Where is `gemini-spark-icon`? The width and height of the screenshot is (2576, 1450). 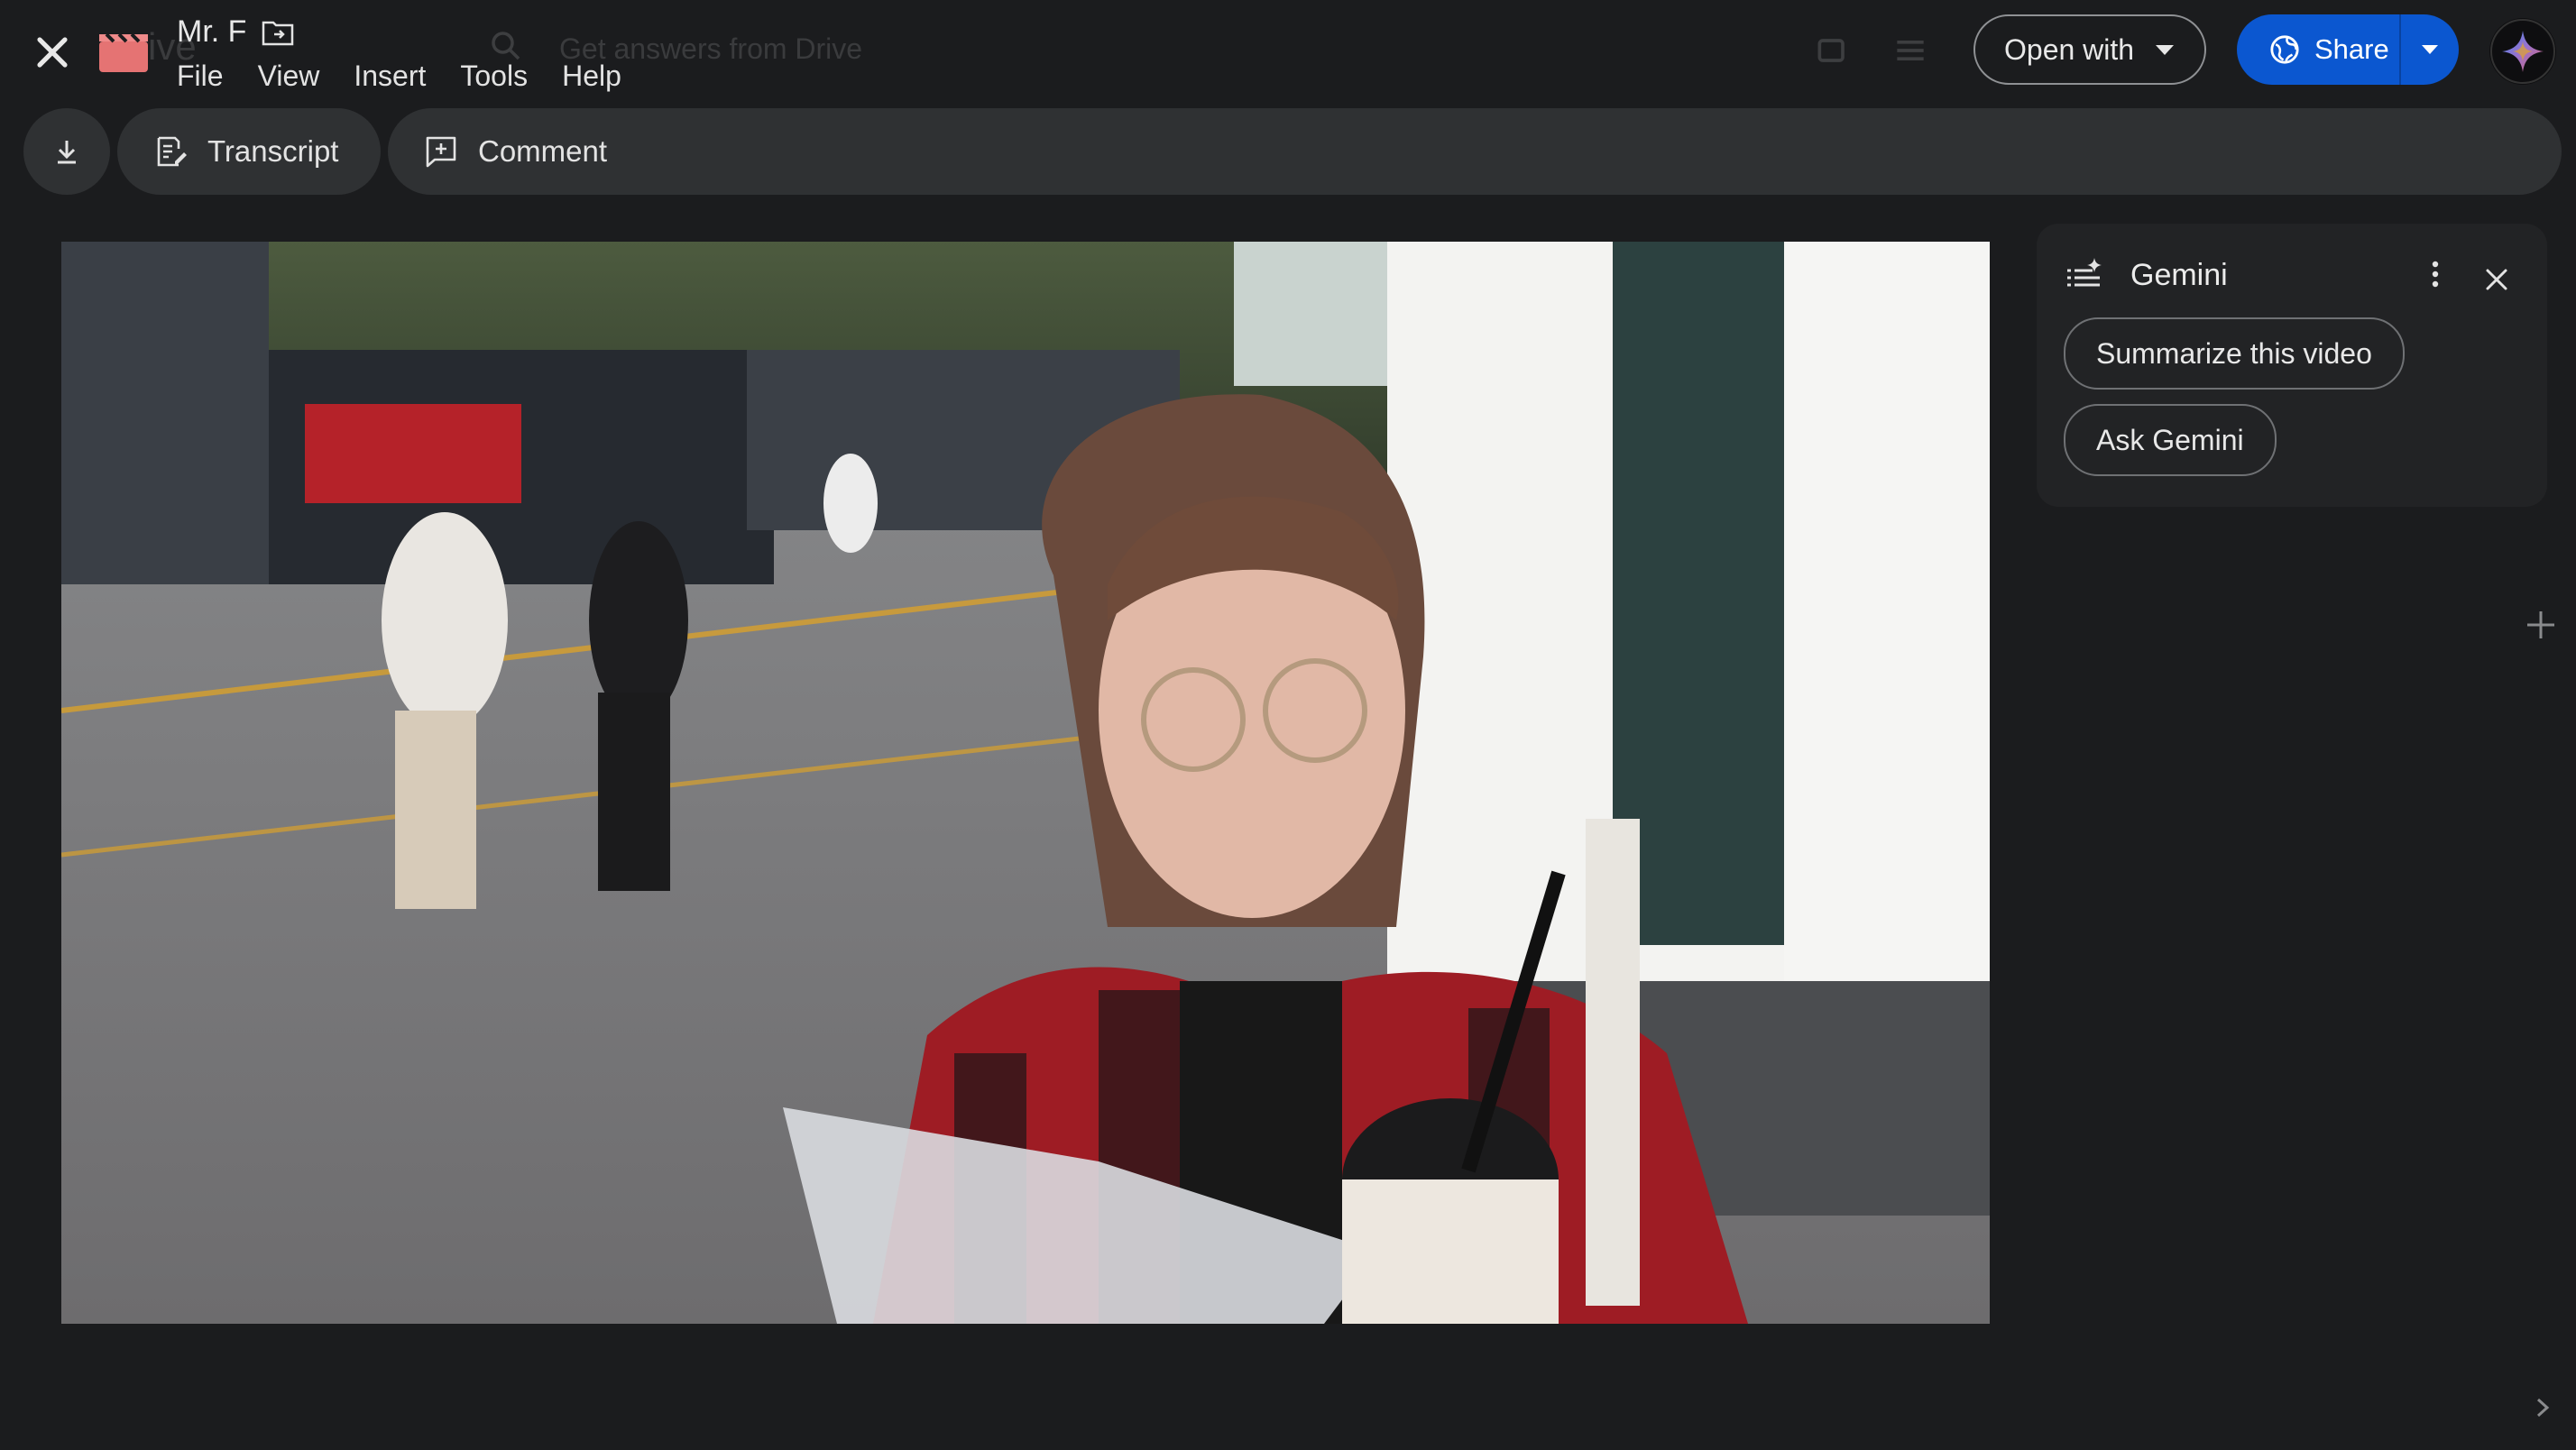
gemini-spark-icon is located at coordinates (2523, 51).